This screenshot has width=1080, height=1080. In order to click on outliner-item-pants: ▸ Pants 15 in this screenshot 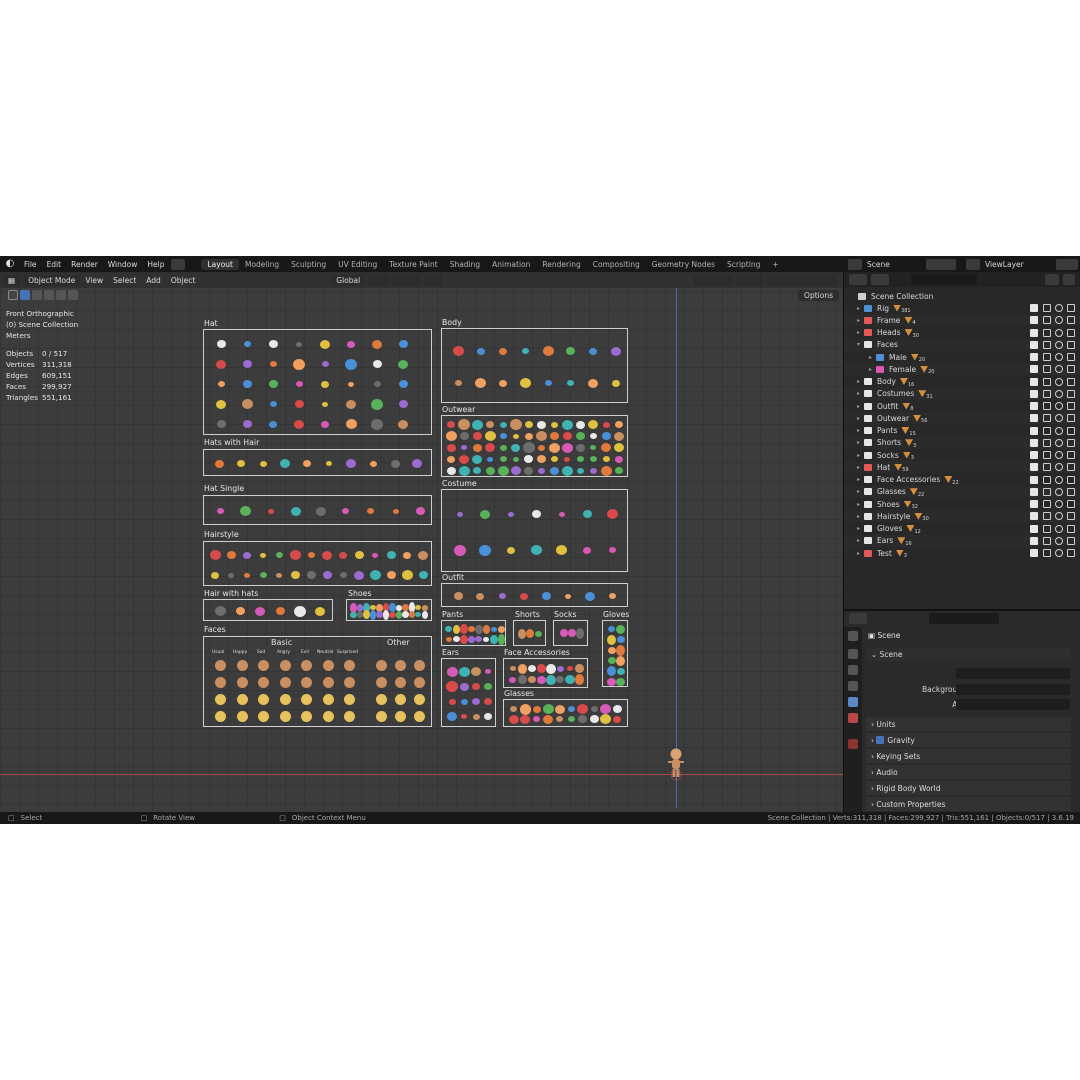, I will do `click(962, 431)`.